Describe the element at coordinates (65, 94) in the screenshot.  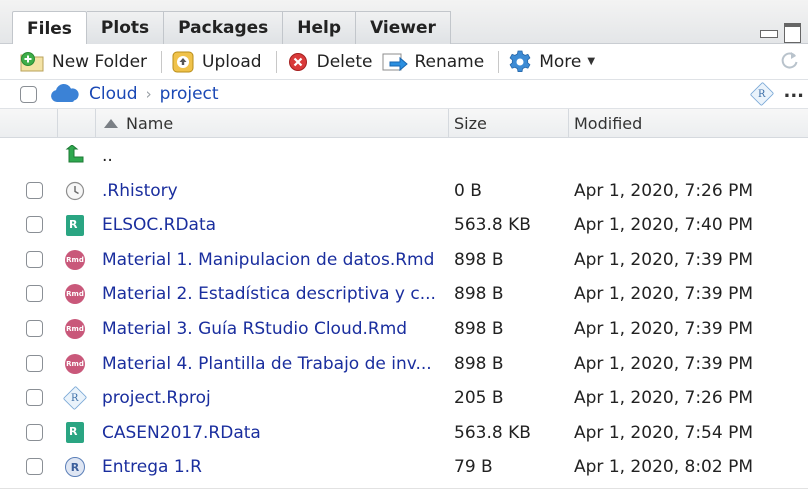
I see `cloud-icon` at that location.